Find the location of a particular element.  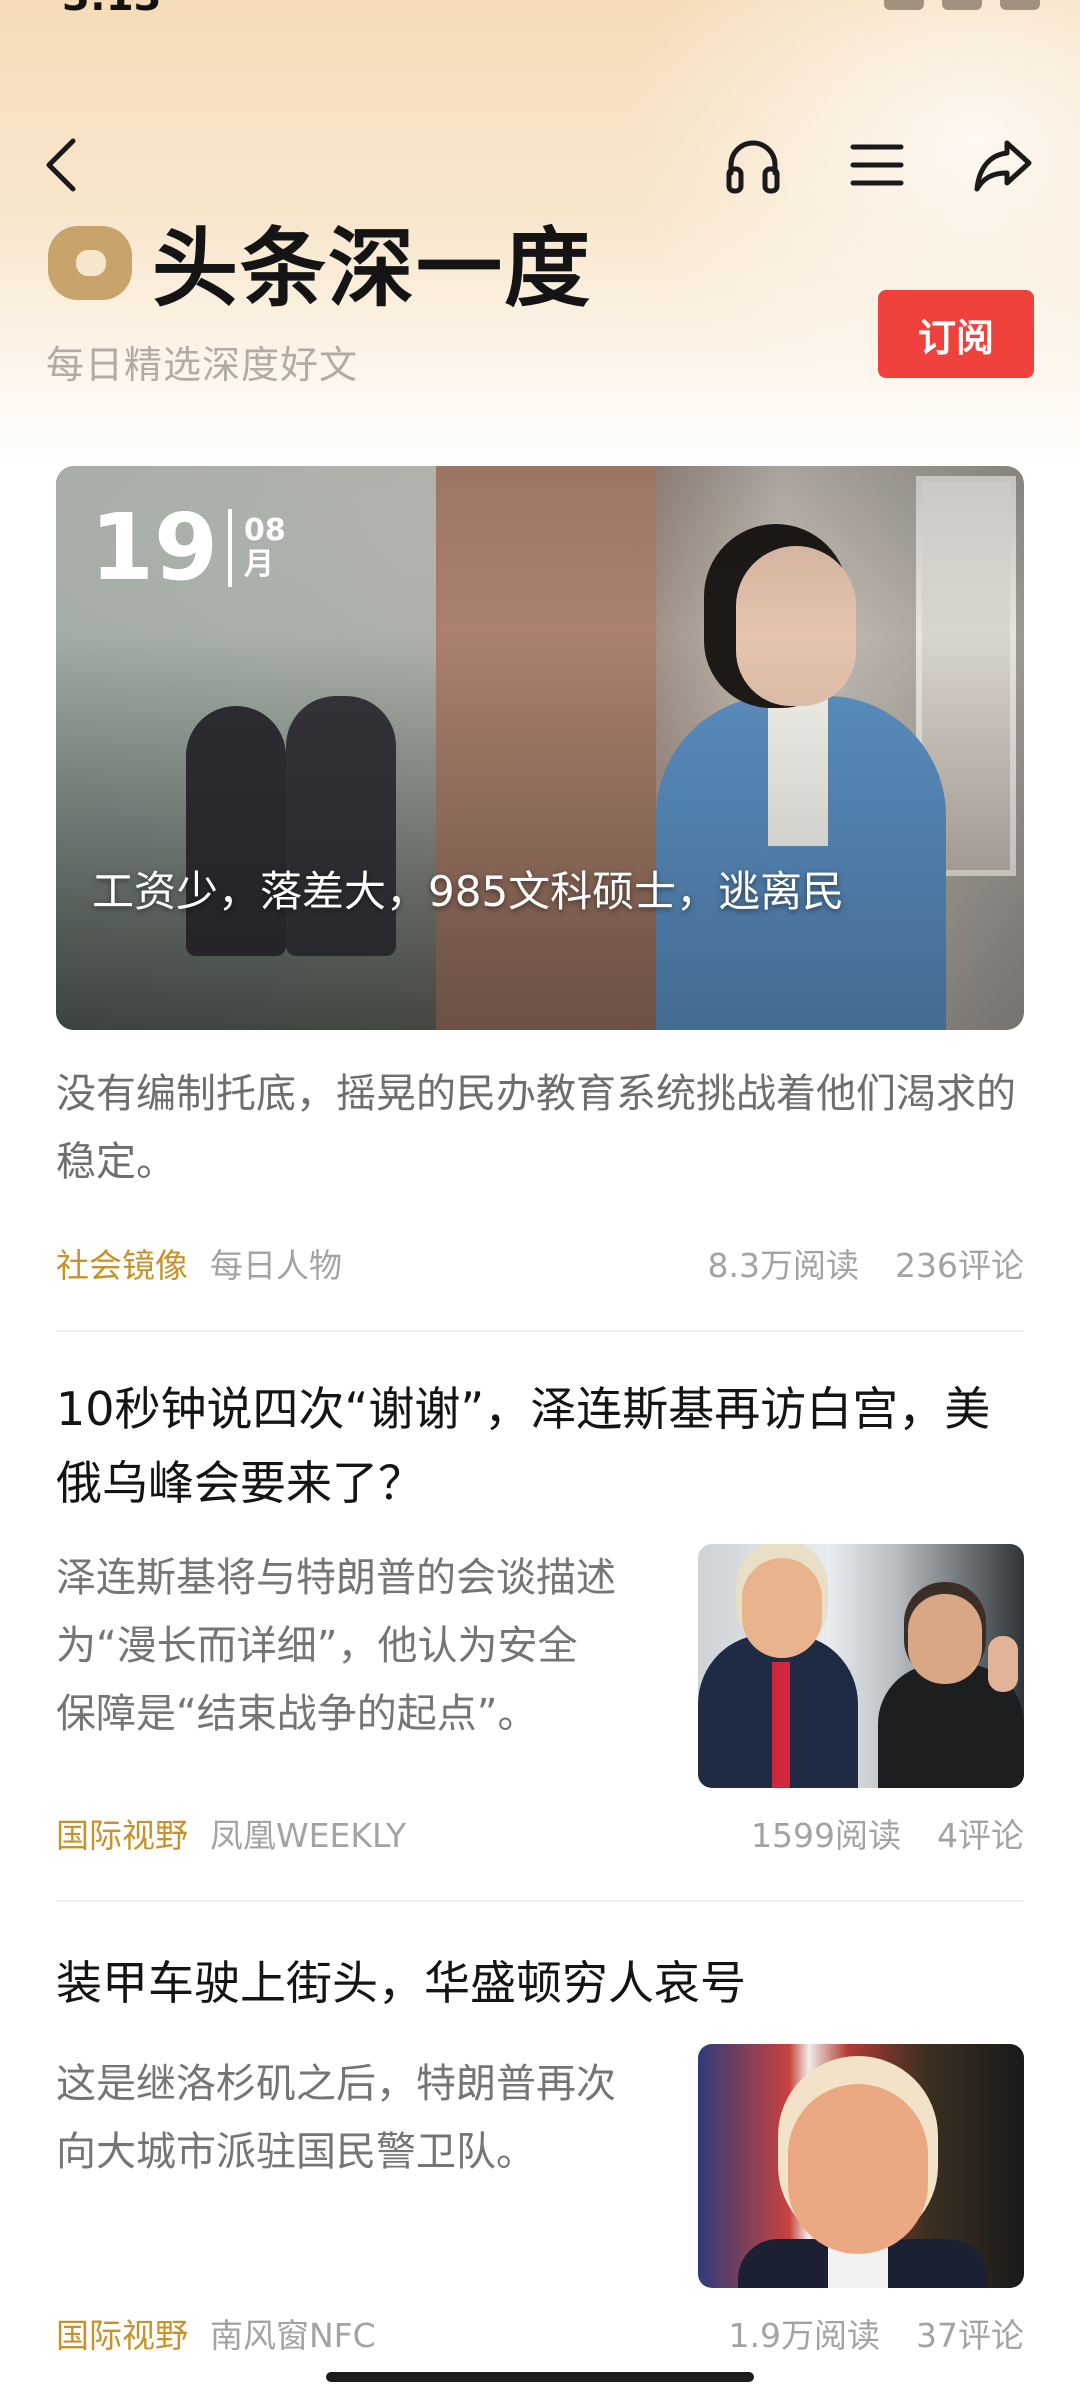

battery-icon is located at coordinates (1020, 5).